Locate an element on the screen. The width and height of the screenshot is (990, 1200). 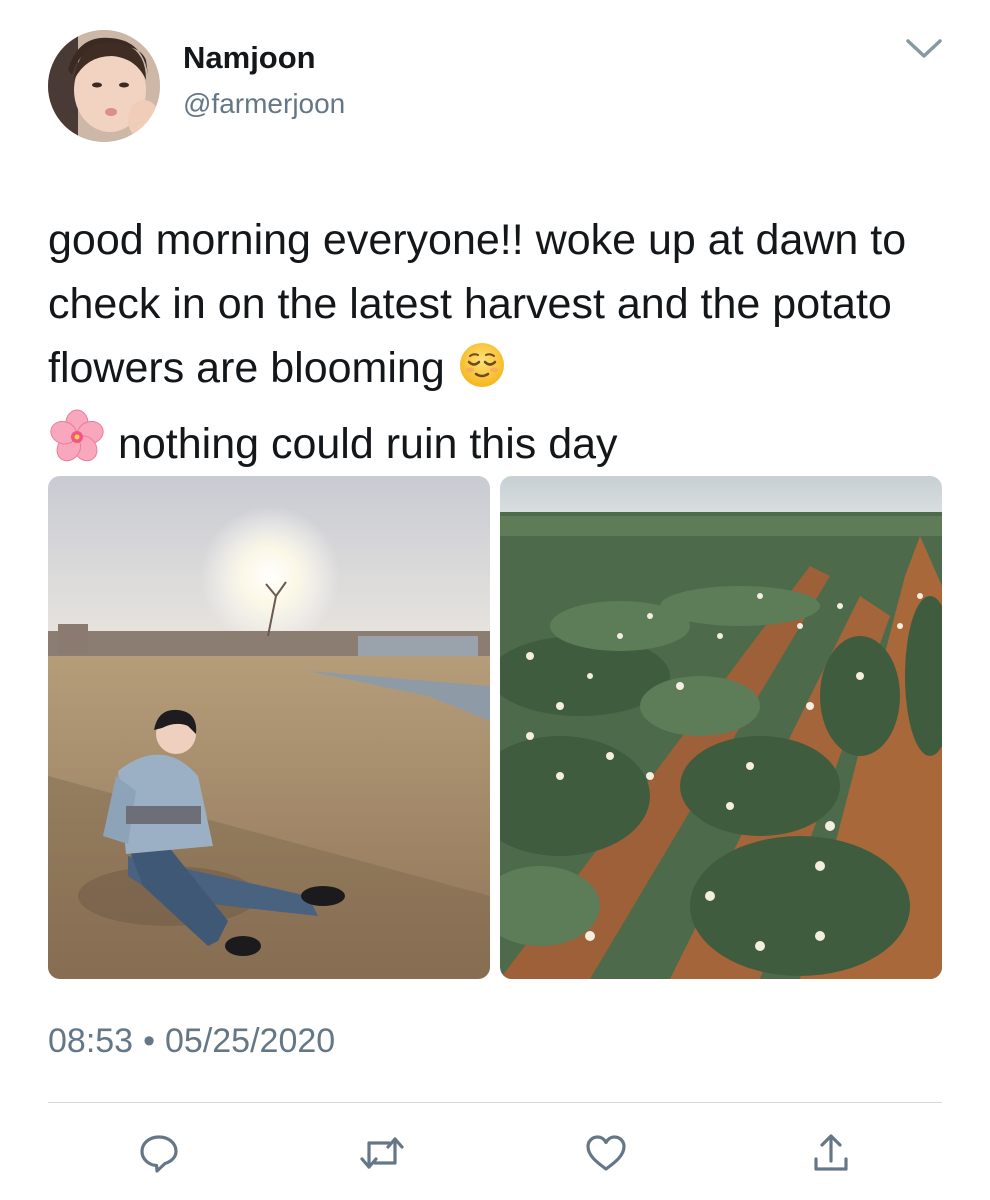
more-options-button is located at coordinates (924, 49).